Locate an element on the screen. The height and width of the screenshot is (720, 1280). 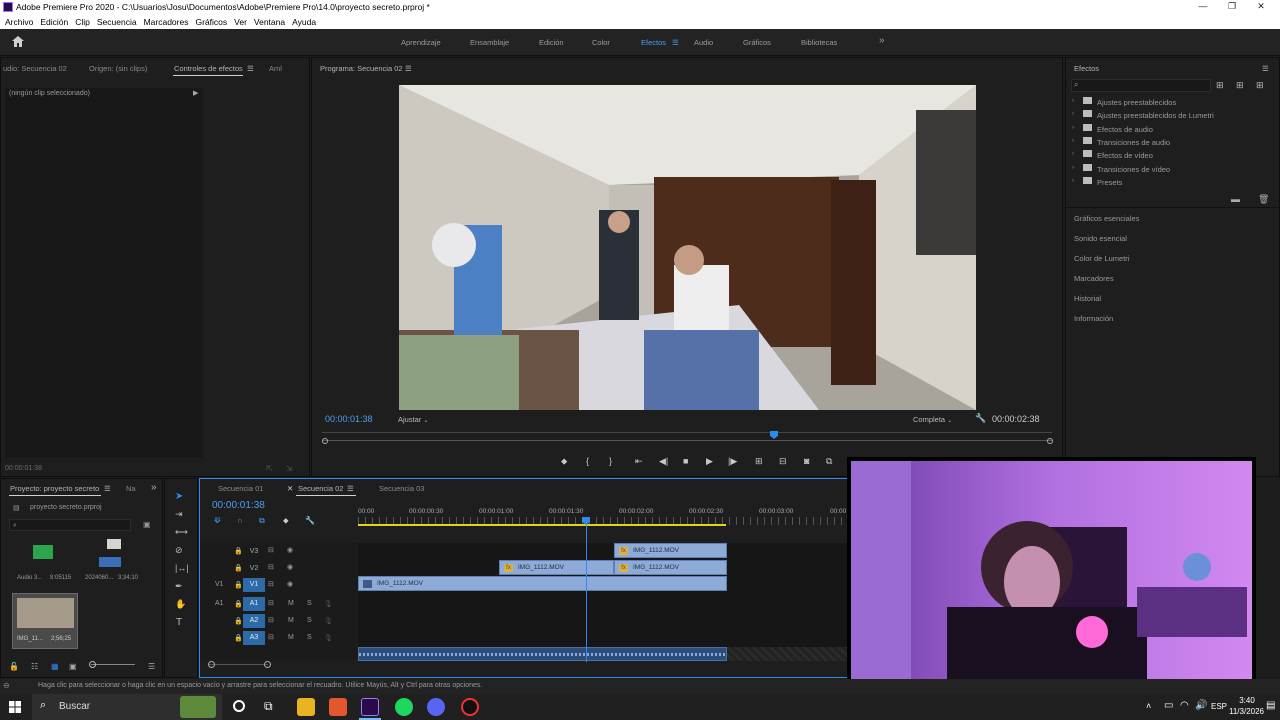
zoom-handle-left is located at coordinates (211, 664).